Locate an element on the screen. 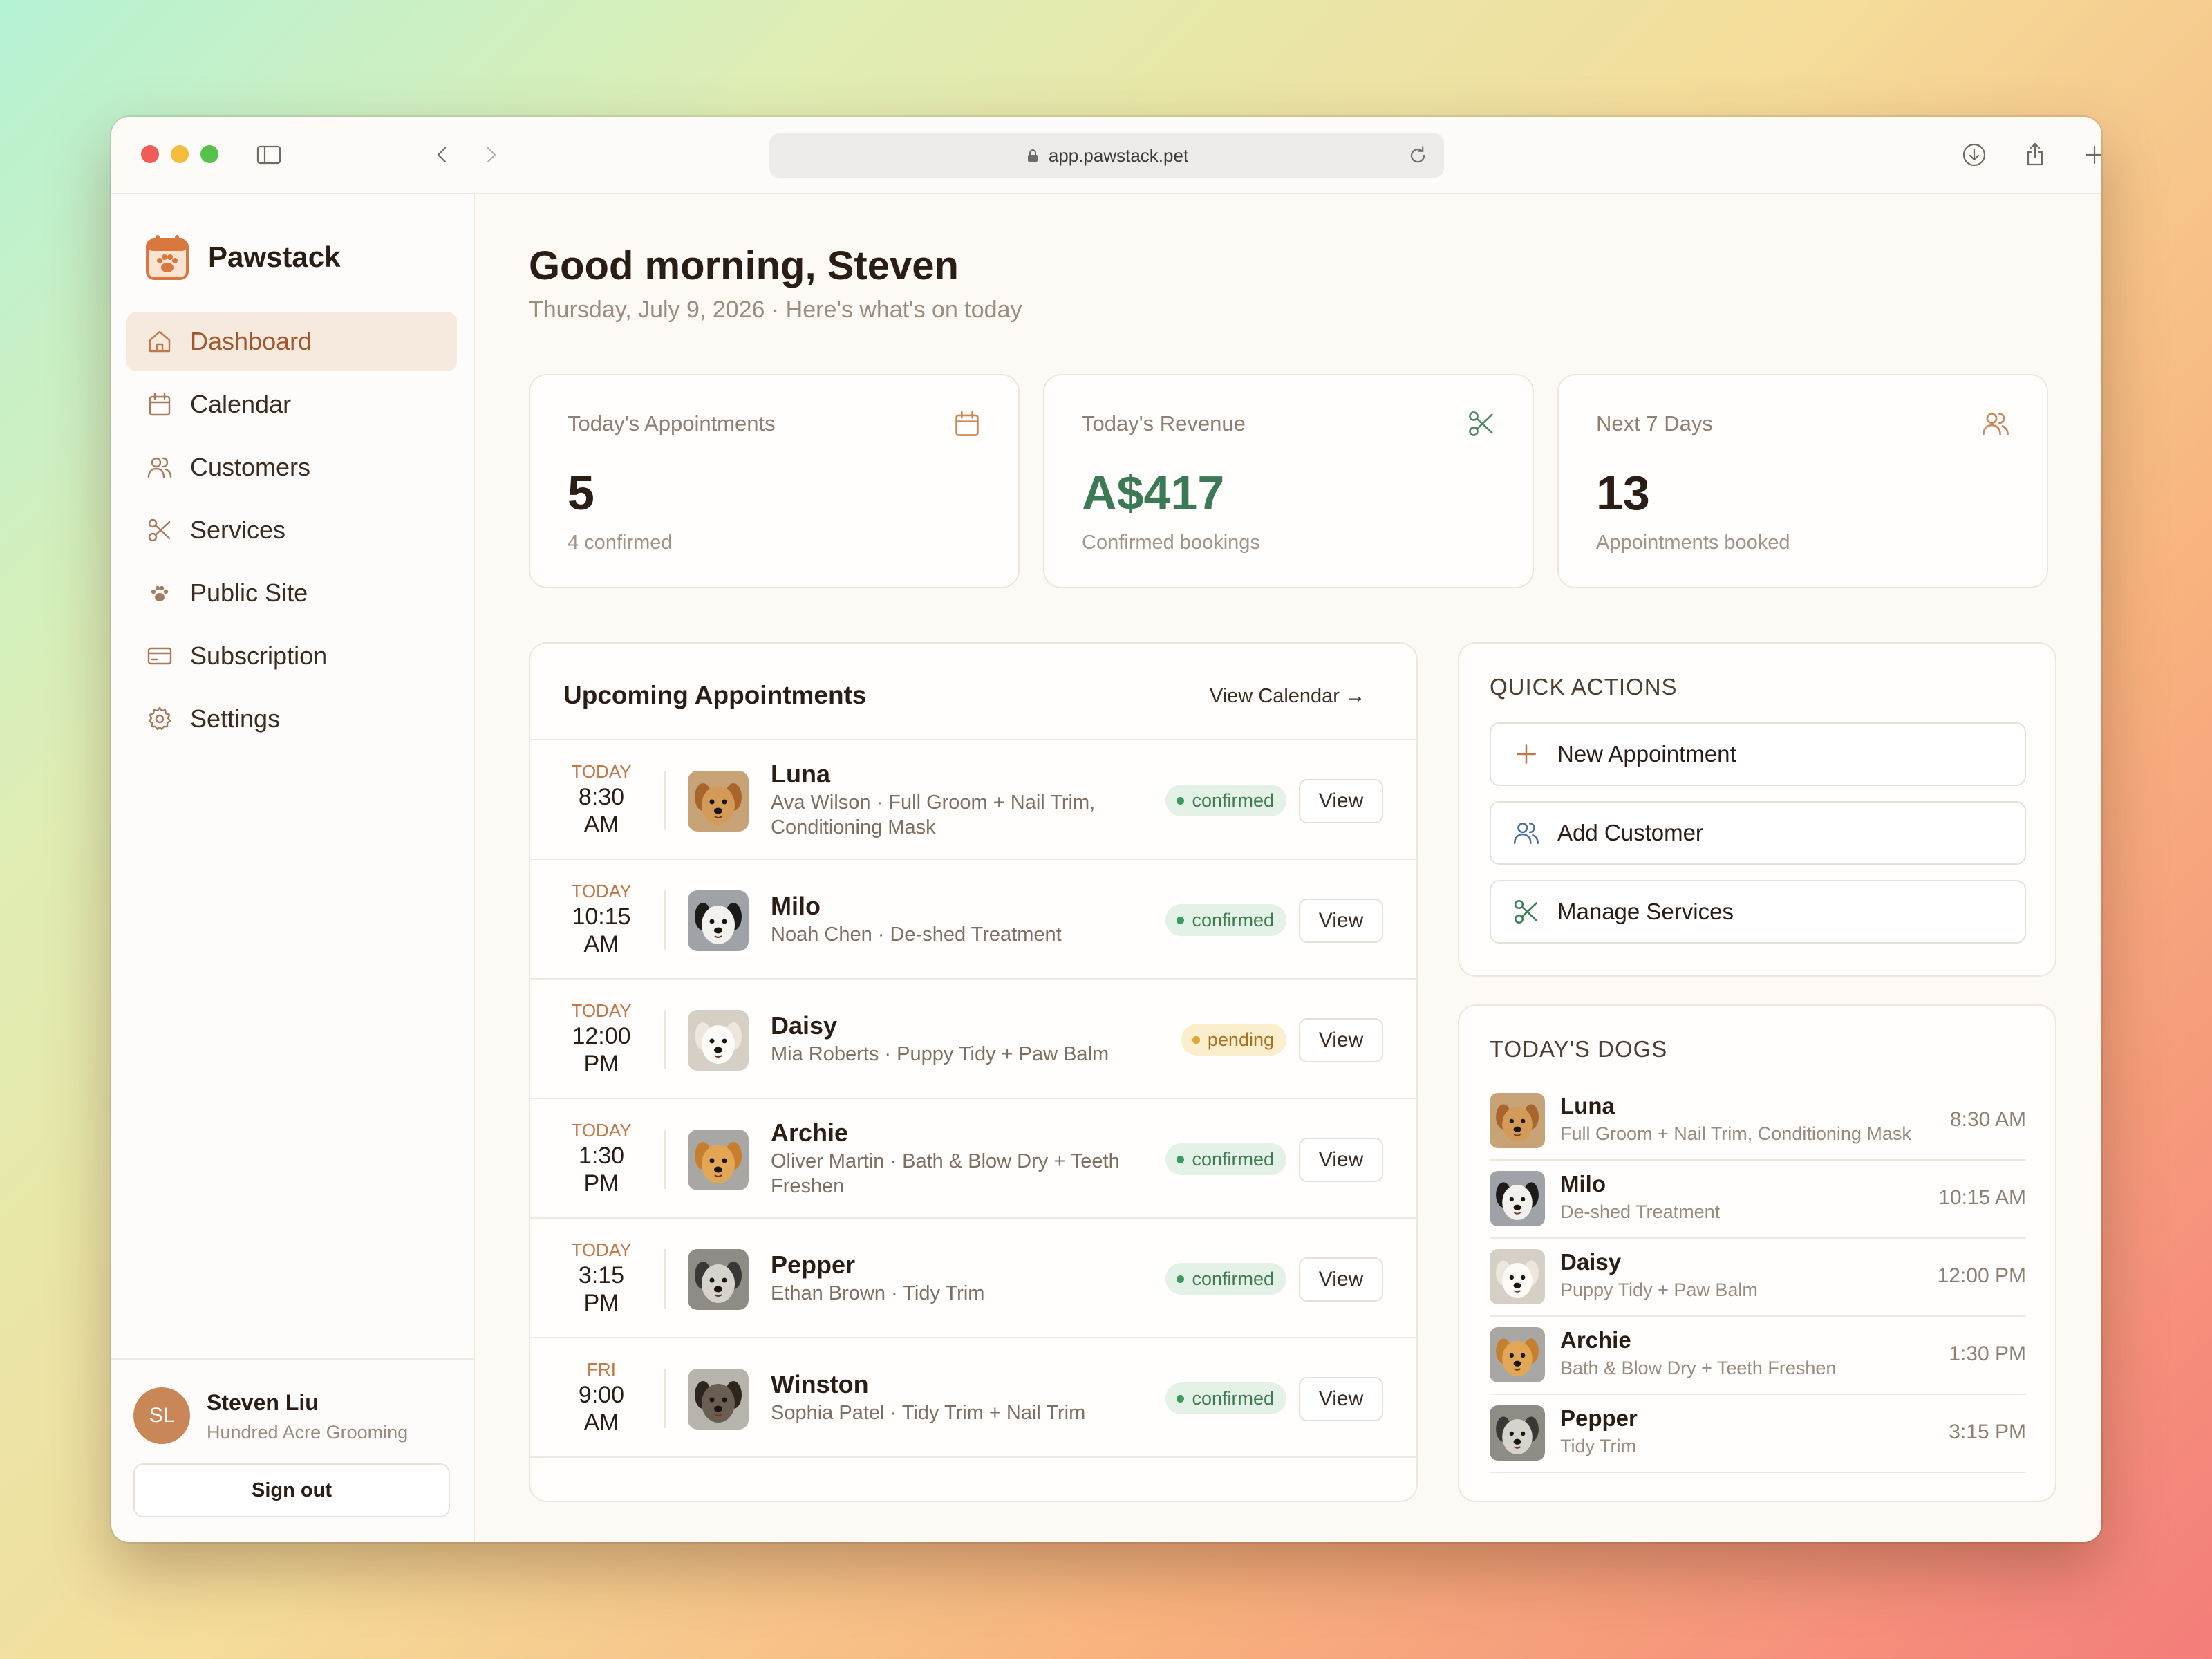 The width and height of the screenshot is (2212, 1659). sign-out-button: Sign out is located at coordinates (291, 1490).